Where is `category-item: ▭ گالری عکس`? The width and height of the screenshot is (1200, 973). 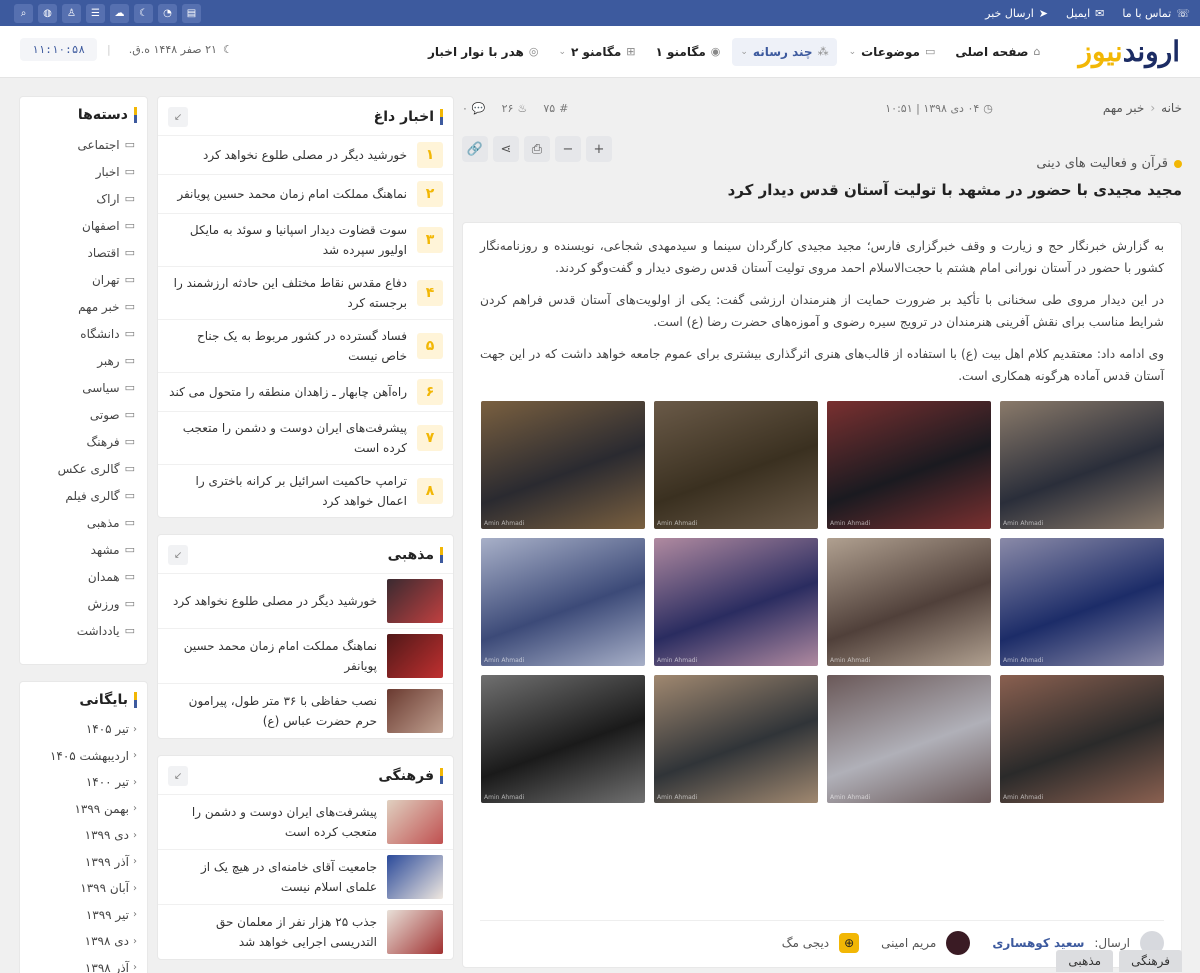 category-item: ▭ گالری عکس is located at coordinates (83, 468).